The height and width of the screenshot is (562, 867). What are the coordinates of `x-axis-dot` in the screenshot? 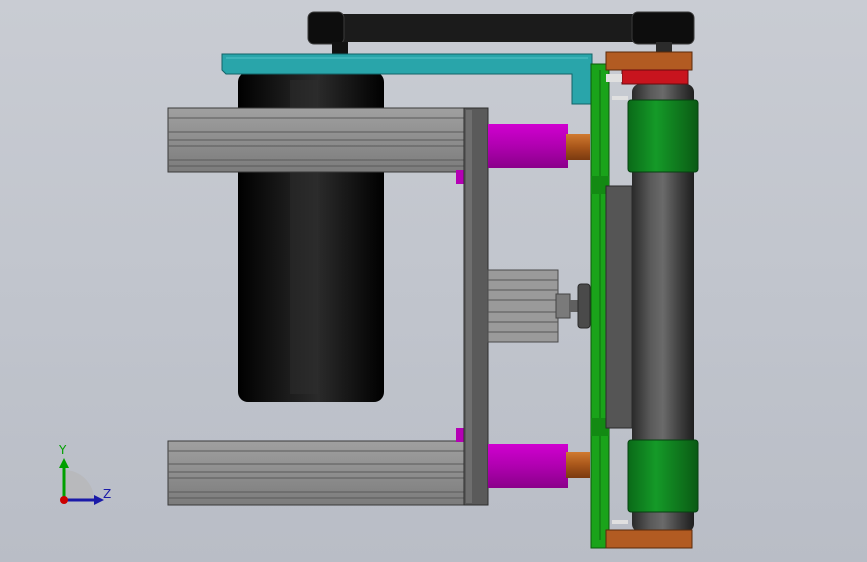 It's located at (64, 500).